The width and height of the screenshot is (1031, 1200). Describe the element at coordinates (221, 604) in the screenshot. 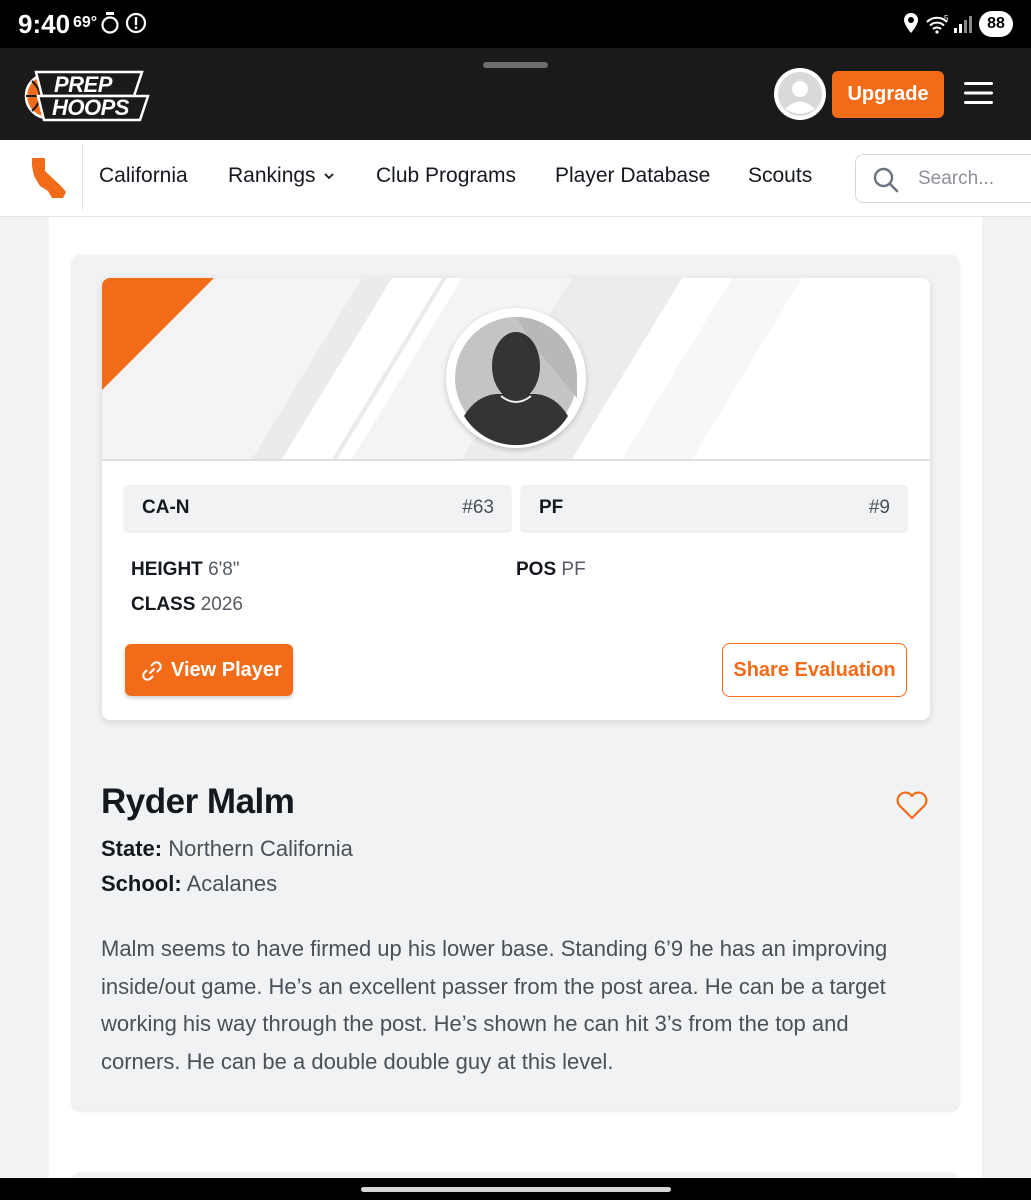

I see `class-value: 2026` at that location.